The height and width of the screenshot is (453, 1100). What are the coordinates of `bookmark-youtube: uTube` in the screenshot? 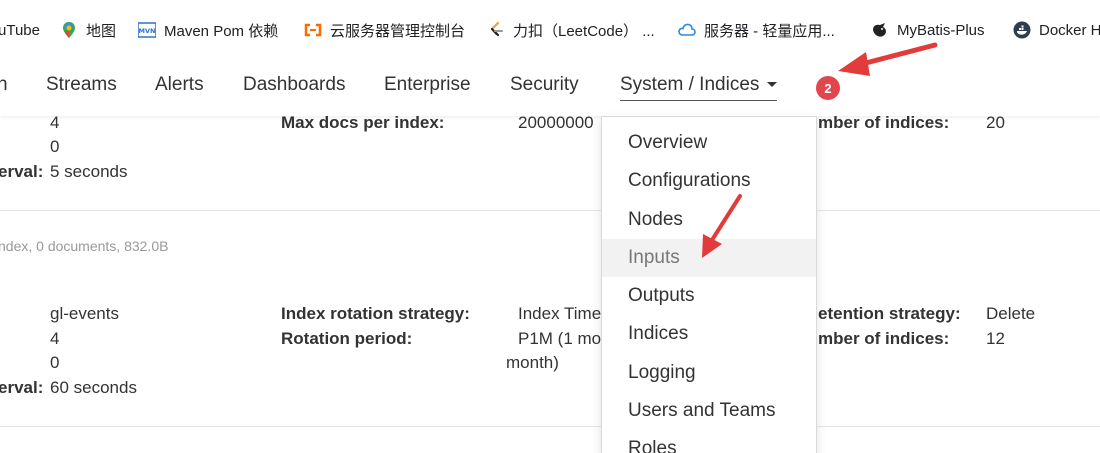 It's located at (20, 30).